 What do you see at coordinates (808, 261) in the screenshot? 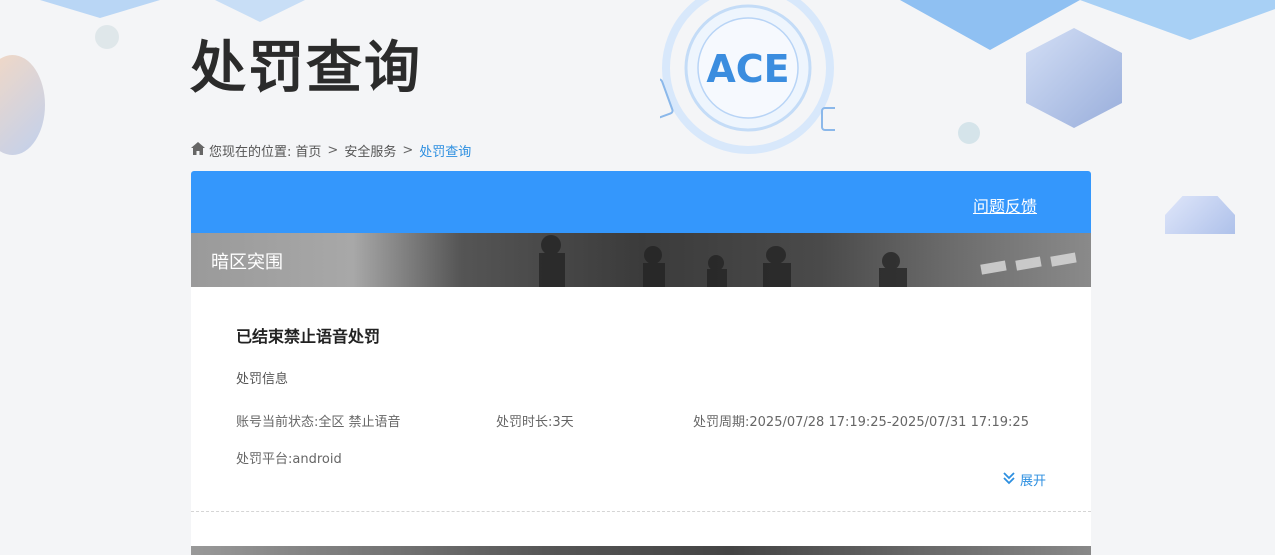
I see `soldiers-silhouette` at bounding box center [808, 261].